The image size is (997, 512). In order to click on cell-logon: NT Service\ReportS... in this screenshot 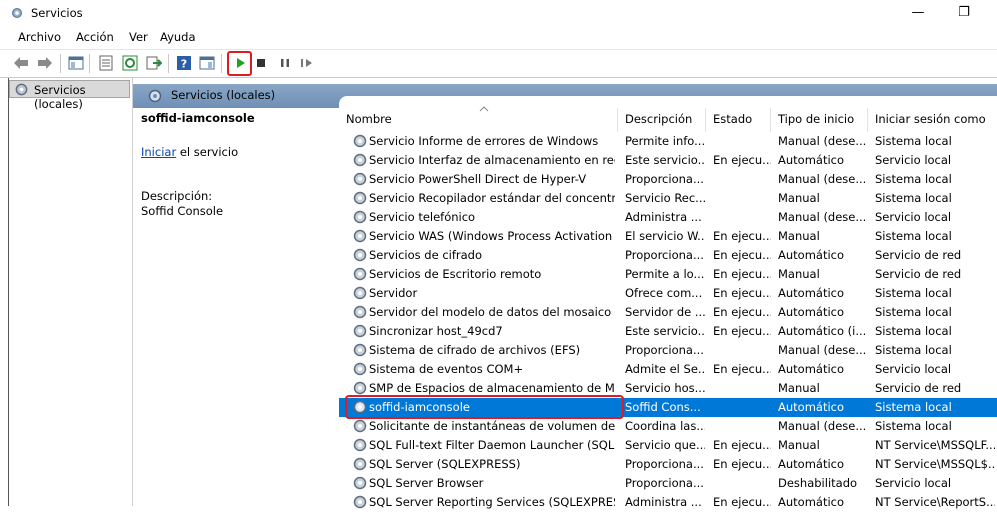, I will do `click(935, 502)`.